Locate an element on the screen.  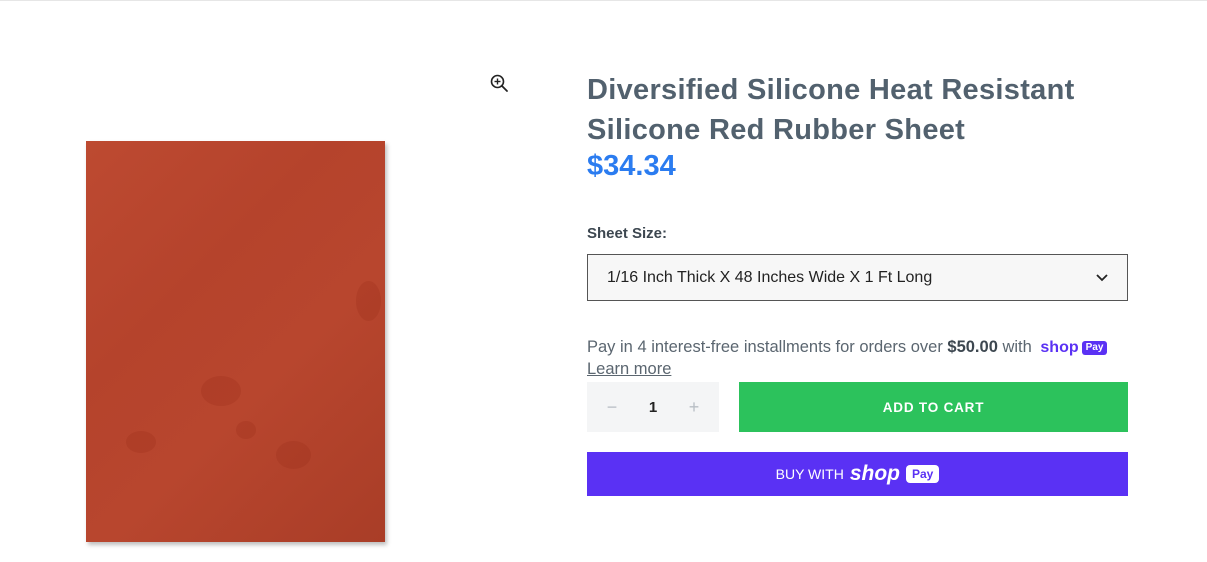
installments-threshold: $50.00 is located at coordinates (972, 347).